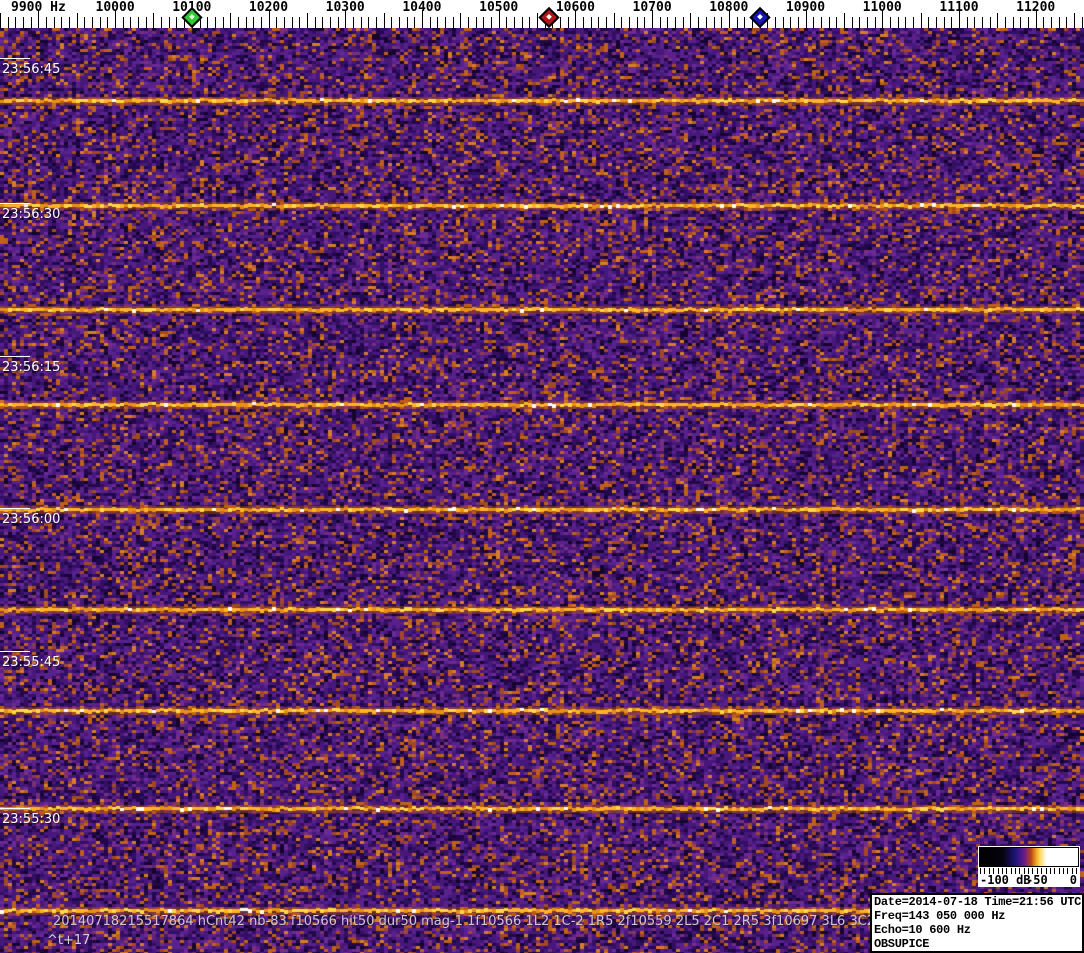 The height and width of the screenshot is (953, 1084). Describe the element at coordinates (1005, 880) in the screenshot. I see `colorbar-label-min: -100 dB` at that location.